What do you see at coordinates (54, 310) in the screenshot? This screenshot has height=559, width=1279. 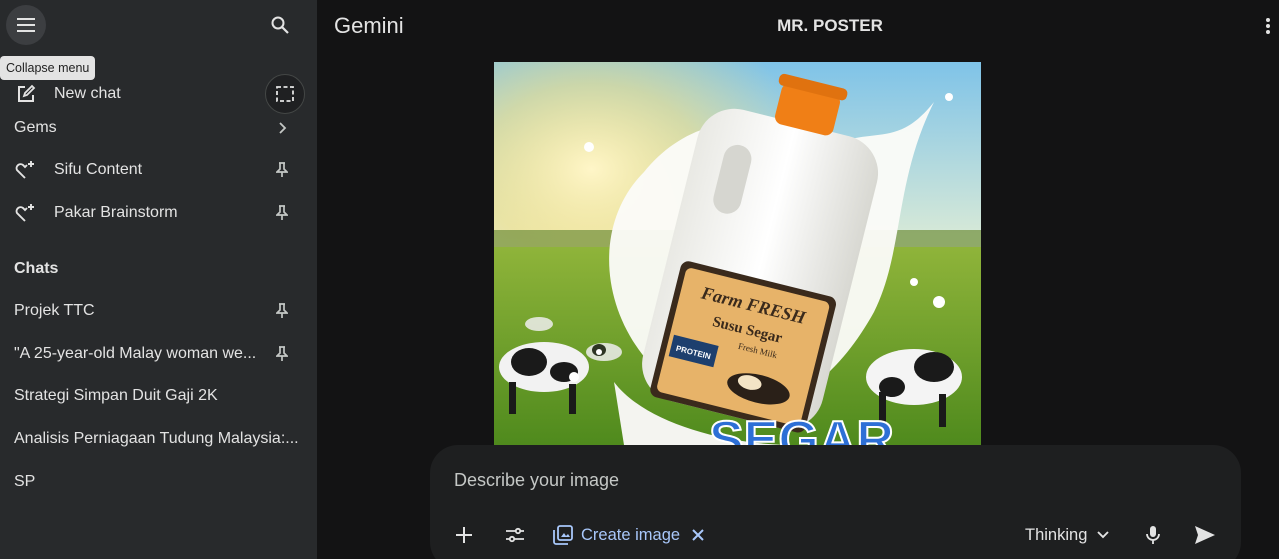 I see `chat-label: Projek TTC` at bounding box center [54, 310].